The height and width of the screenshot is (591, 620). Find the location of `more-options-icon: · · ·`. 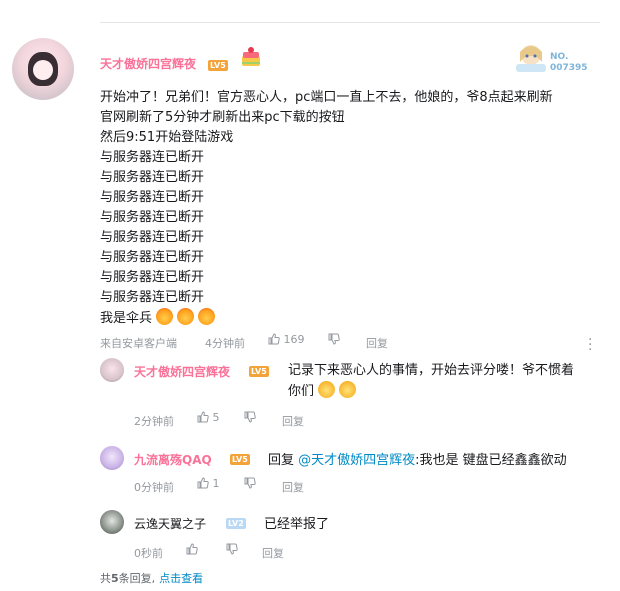

more-options-icon: · · · is located at coordinates (590, 345).